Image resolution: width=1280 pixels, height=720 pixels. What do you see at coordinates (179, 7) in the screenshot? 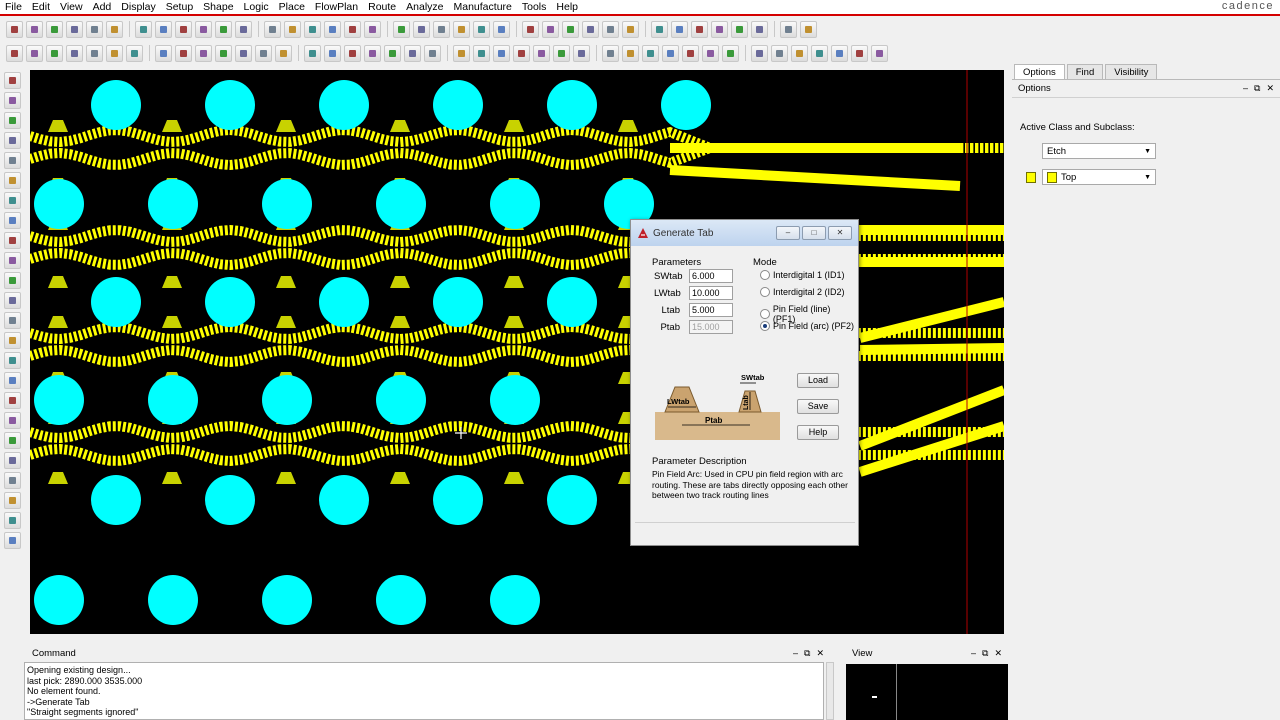
I see `menu-setup: Setup` at bounding box center [179, 7].